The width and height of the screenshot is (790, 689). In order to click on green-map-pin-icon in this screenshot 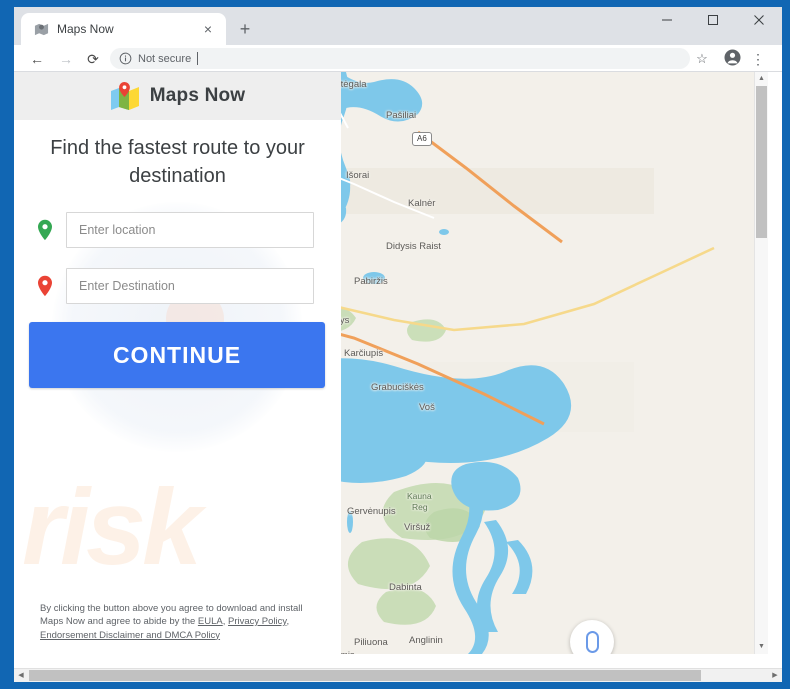, I will do `click(45, 230)`.